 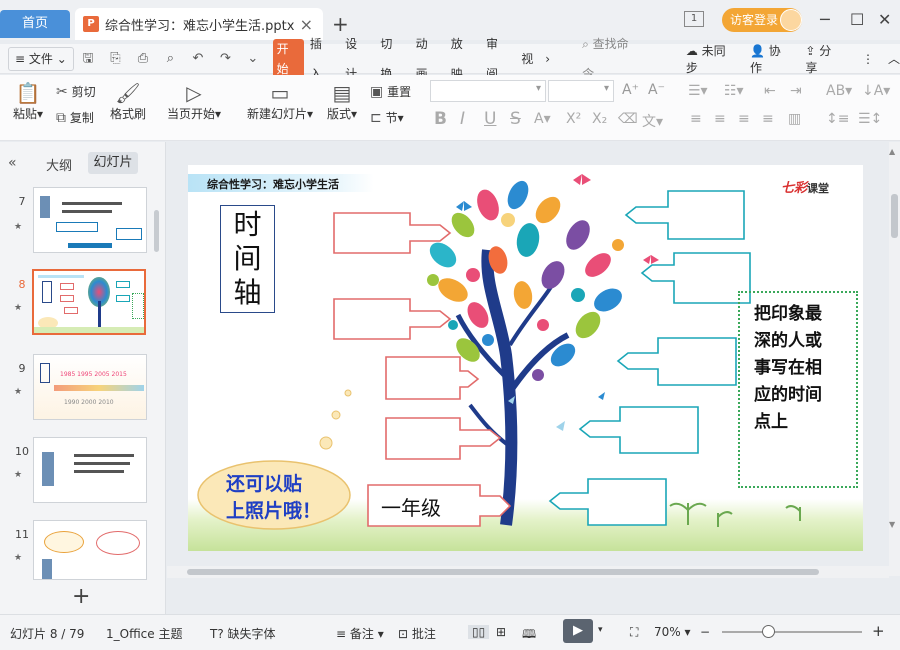 What do you see at coordinates (387, 117) in the screenshot?
I see `section-button: ⊏ 节▾` at bounding box center [387, 117].